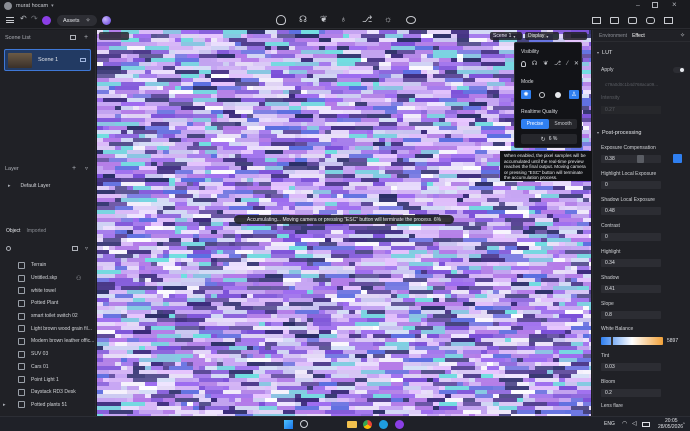  Describe the element at coordinates (47, 60) in the screenshot. I see `scene-item: Scene 1` at that location.